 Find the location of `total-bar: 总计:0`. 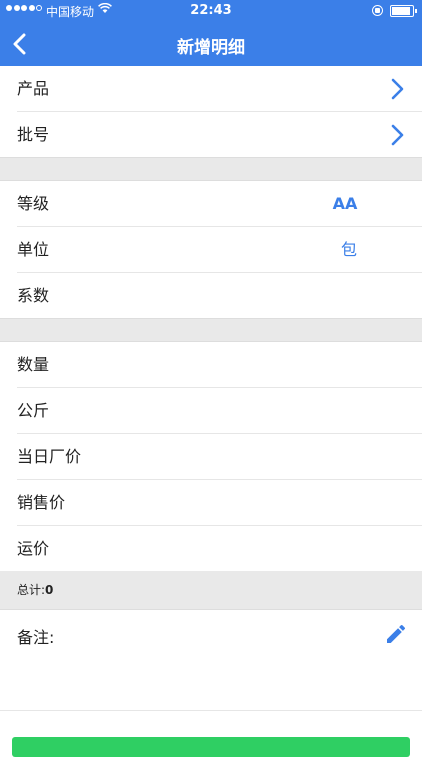

total-bar: 总计:0 is located at coordinates (211, 590).